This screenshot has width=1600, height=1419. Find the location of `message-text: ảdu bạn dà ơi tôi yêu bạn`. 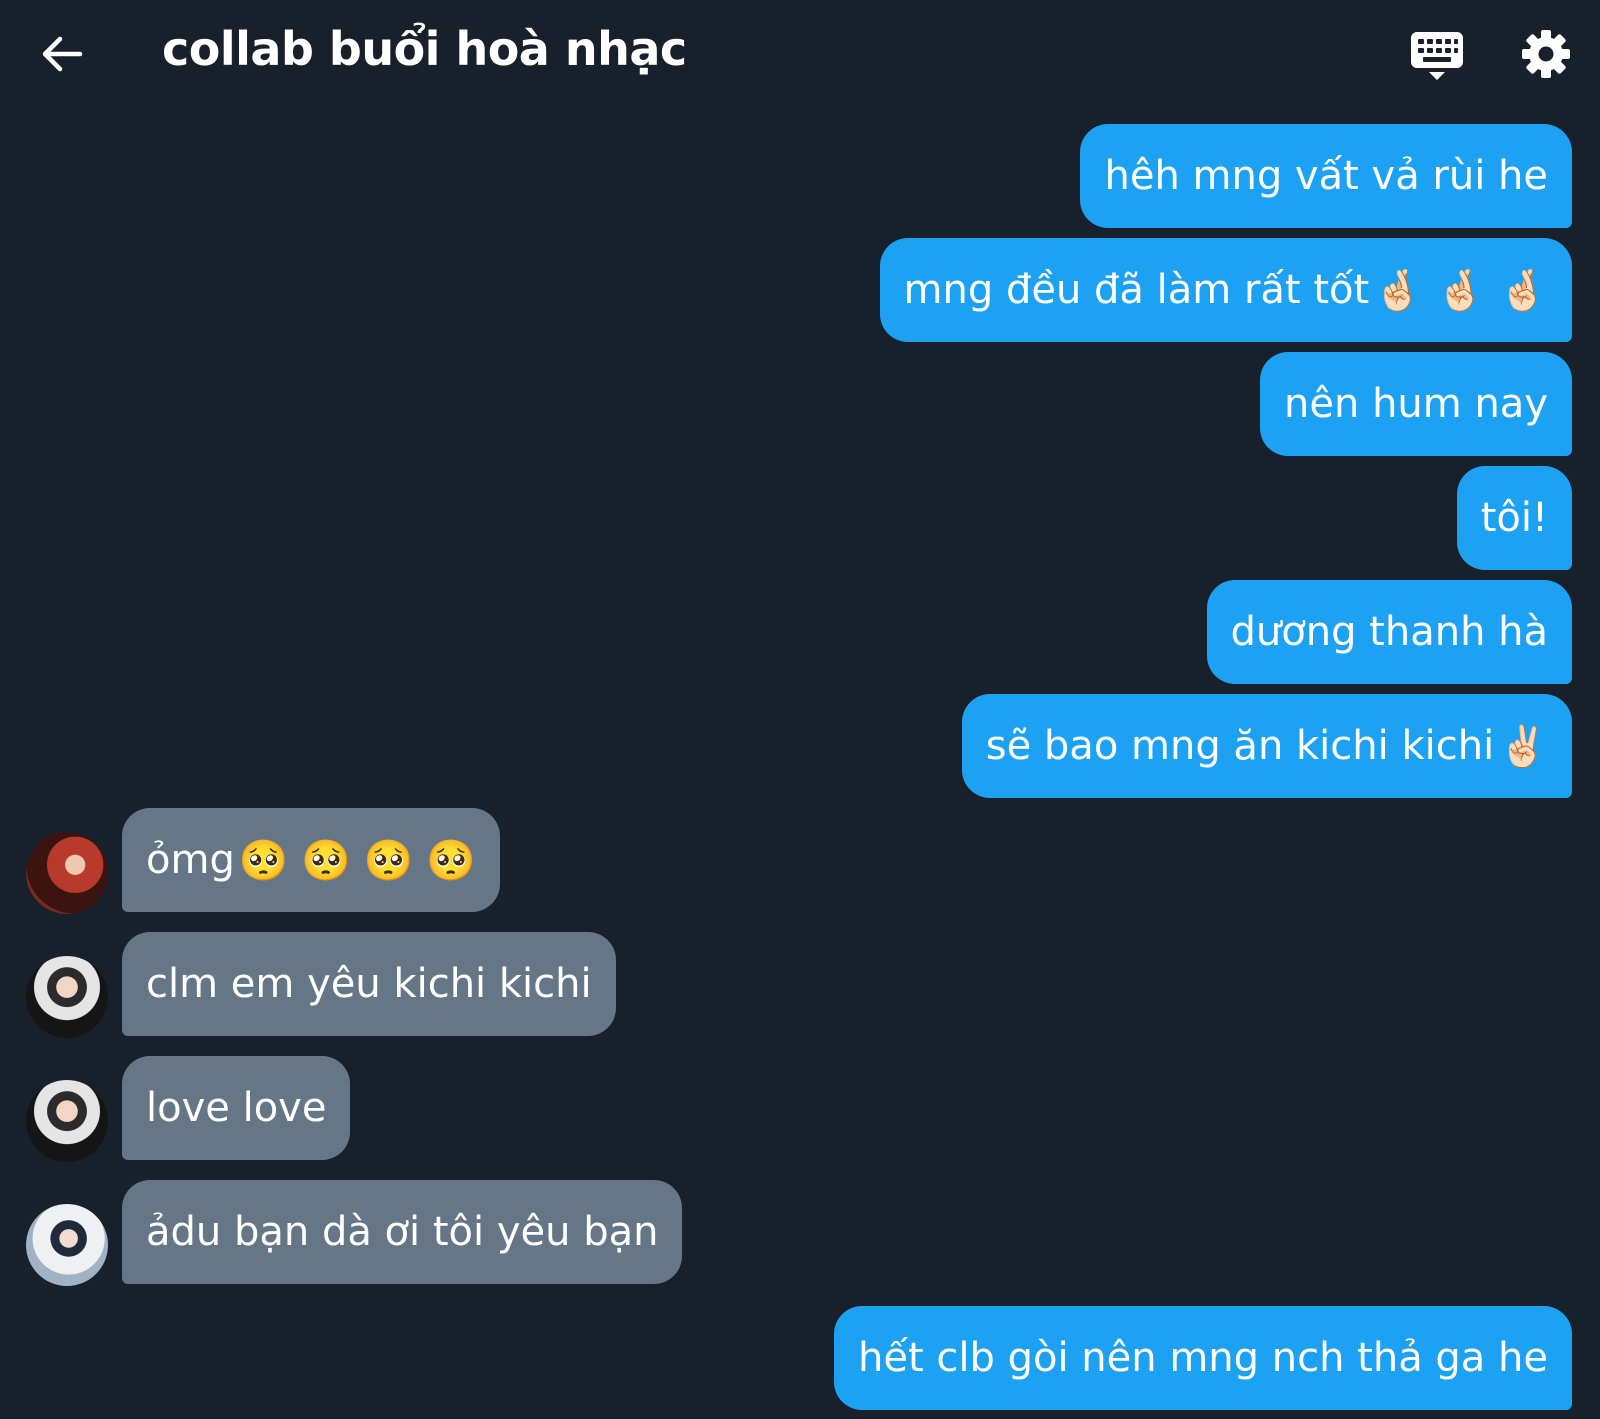

message-text: ảdu bạn dà ơi tôi yêu bạn is located at coordinates (402, 1232).